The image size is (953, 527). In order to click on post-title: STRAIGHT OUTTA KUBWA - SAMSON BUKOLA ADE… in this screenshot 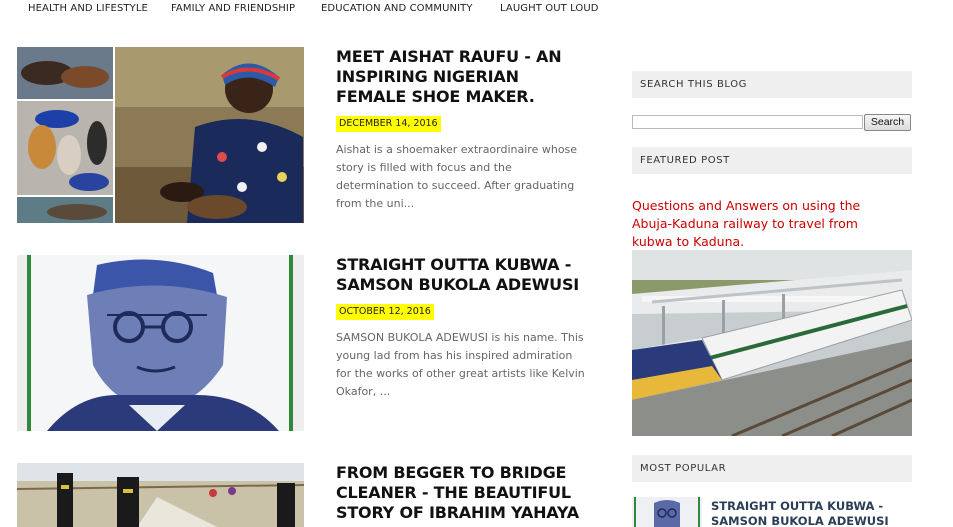, I will do `click(461, 275)`.